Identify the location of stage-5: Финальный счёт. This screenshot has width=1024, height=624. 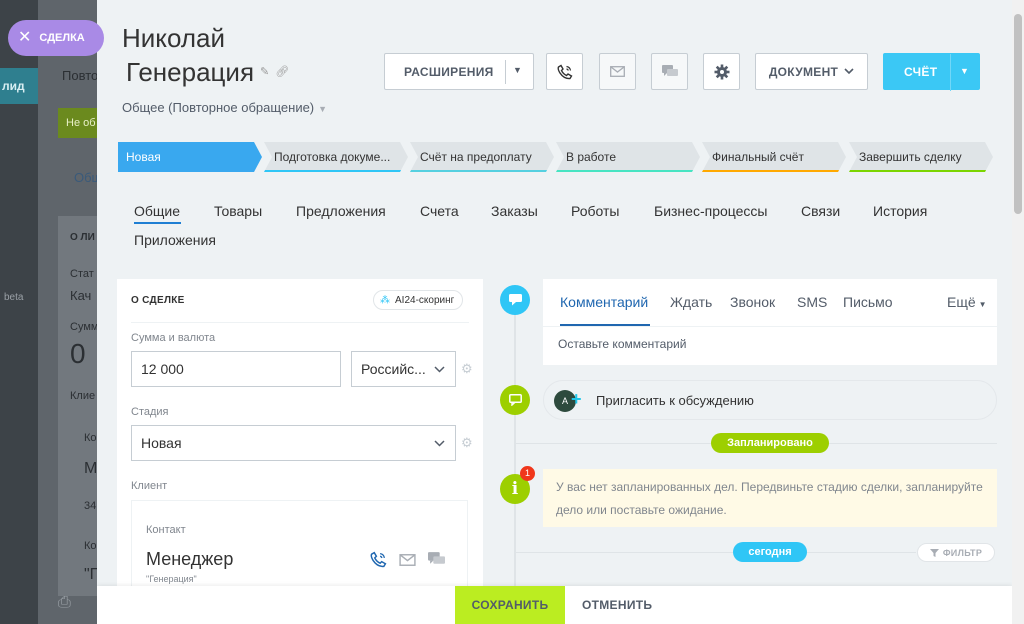
(774, 157).